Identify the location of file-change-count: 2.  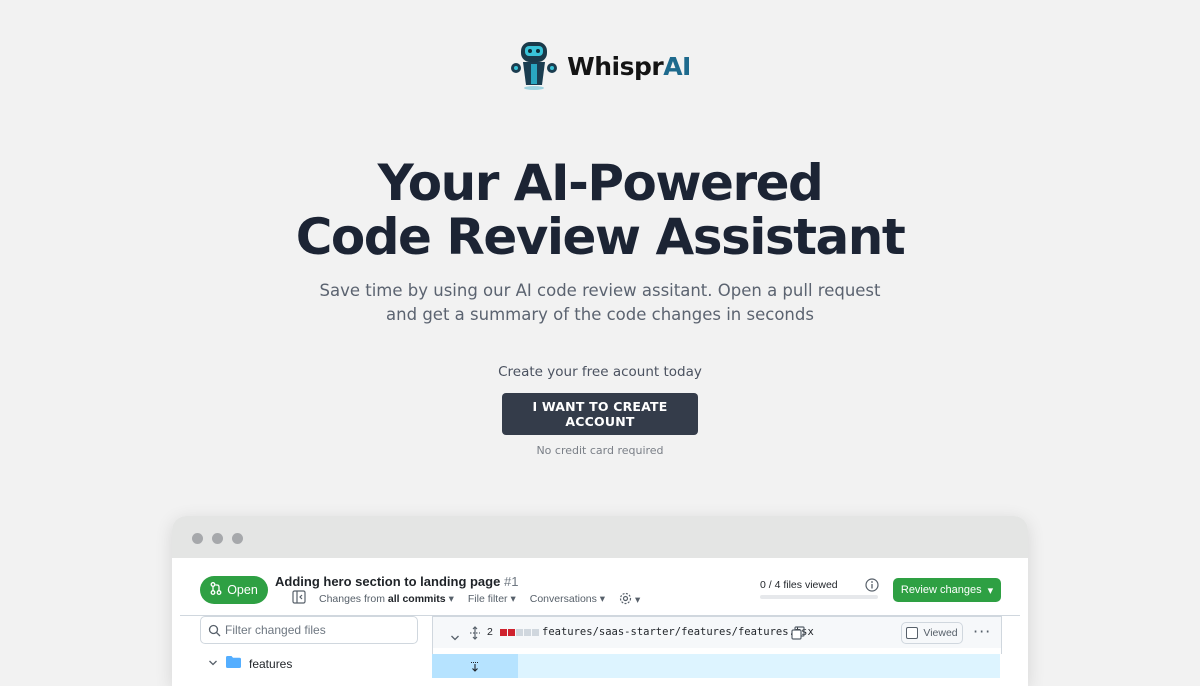
(490, 632).